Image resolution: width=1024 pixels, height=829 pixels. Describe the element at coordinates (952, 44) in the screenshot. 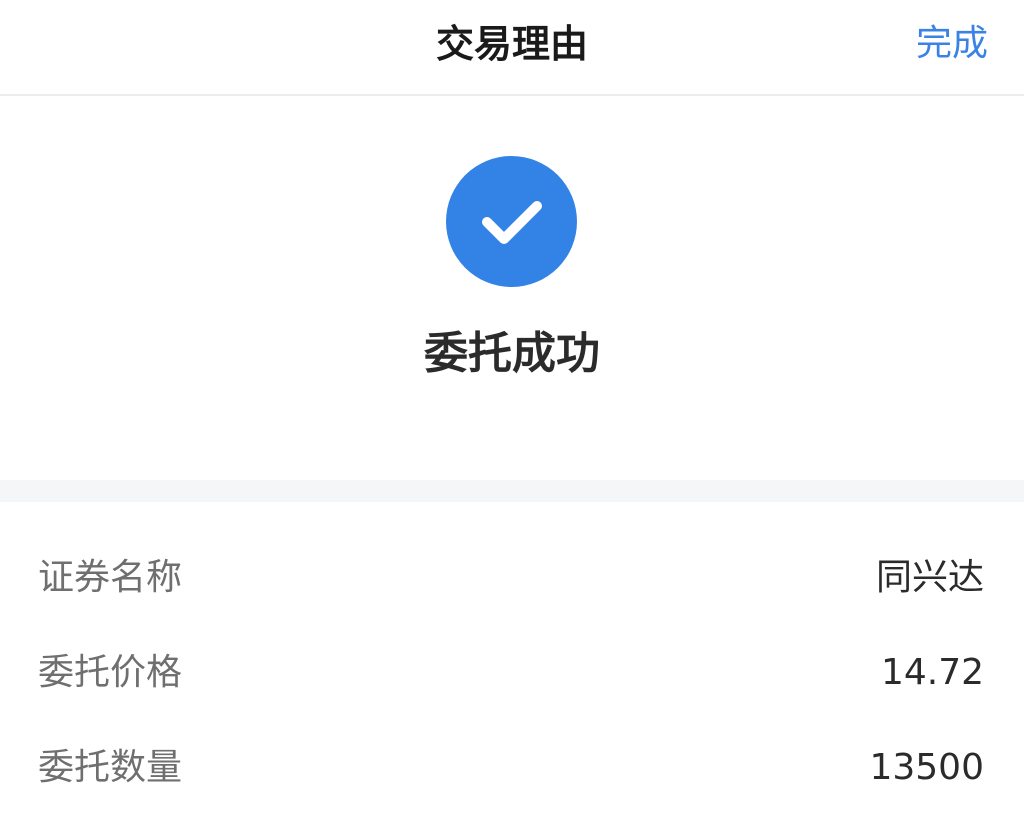

I see `done-button: 完成` at that location.